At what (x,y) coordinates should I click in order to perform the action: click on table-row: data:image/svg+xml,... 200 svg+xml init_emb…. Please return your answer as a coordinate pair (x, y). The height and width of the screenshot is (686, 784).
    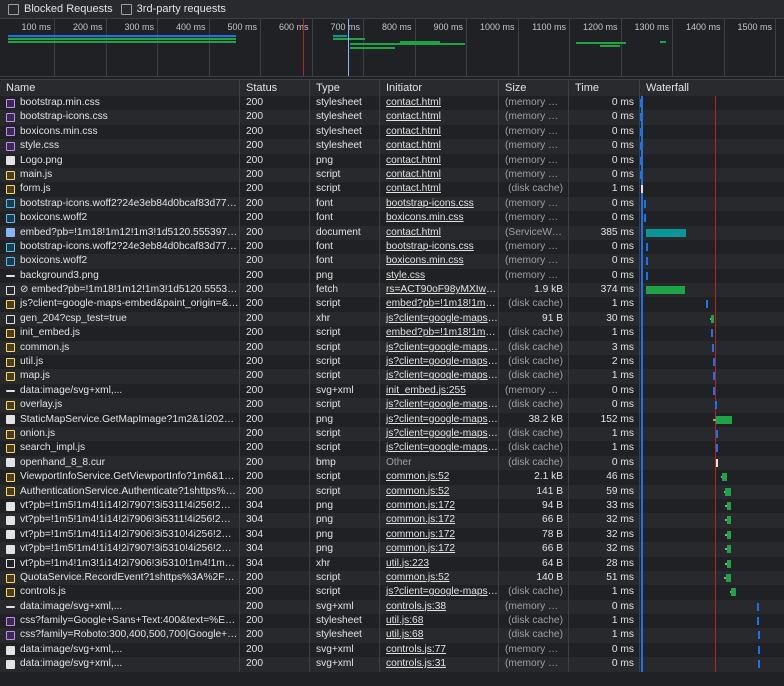
    Looking at the image, I should click on (392, 391).